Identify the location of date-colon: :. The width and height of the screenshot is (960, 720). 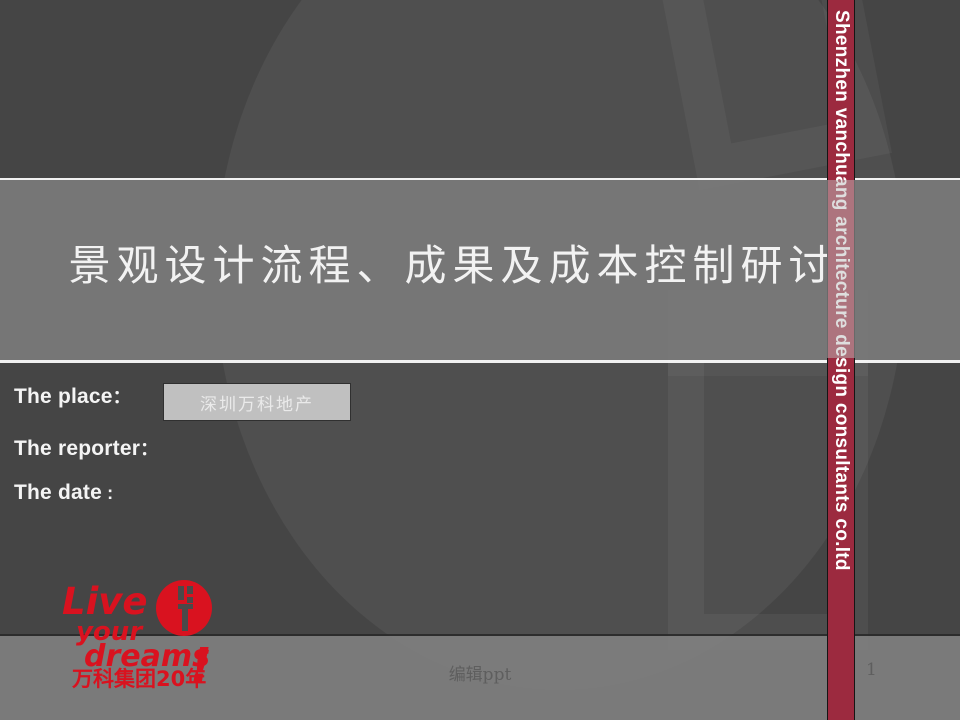
(107, 493).